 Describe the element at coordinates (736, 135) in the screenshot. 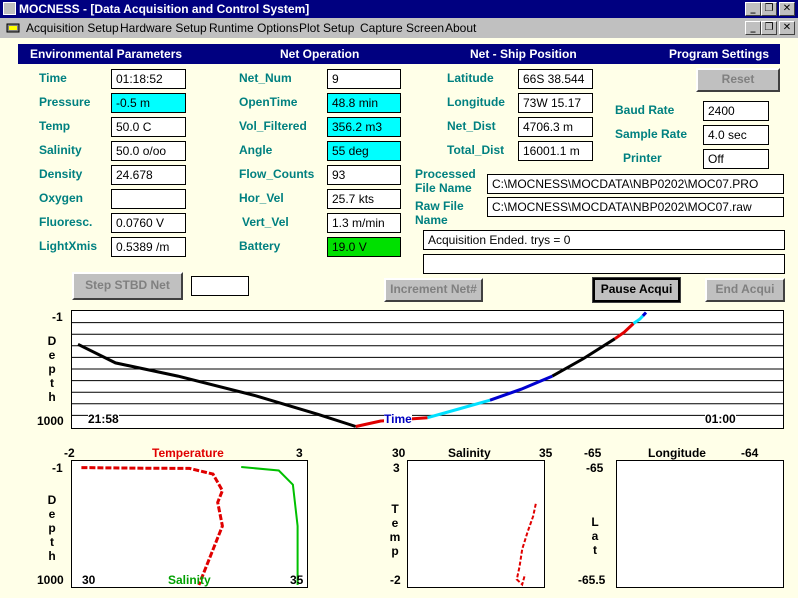

I see `sample-rate-field: 4.0 sec` at that location.